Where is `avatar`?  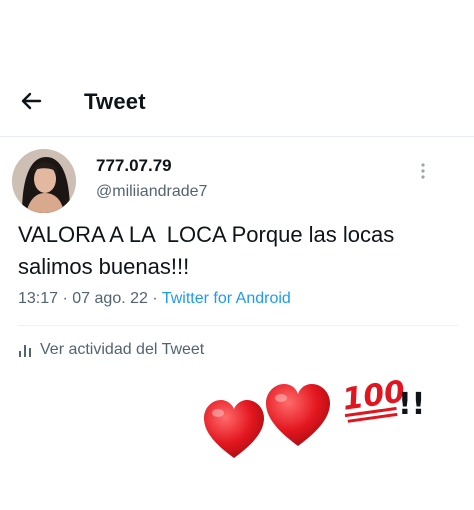
avatar is located at coordinates (44, 181).